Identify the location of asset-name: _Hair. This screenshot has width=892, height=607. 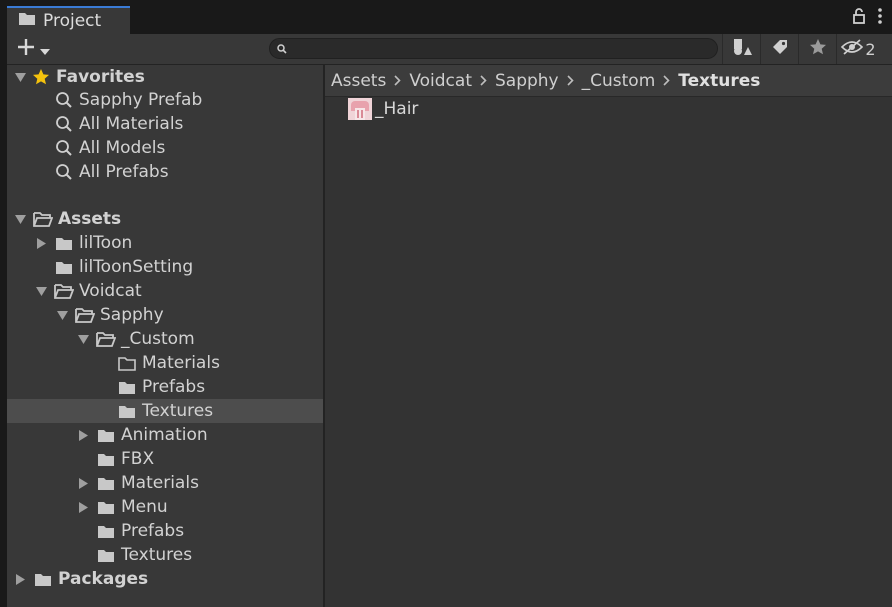
(397, 109).